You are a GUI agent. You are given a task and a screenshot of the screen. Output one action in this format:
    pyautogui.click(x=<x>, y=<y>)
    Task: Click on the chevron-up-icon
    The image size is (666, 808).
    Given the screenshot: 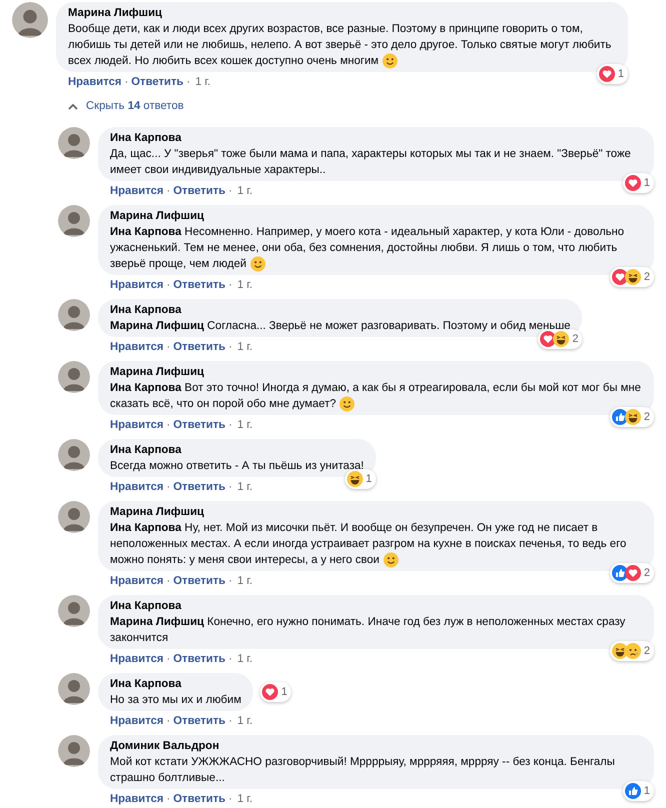 What is the action you would take?
    pyautogui.click(x=73, y=106)
    